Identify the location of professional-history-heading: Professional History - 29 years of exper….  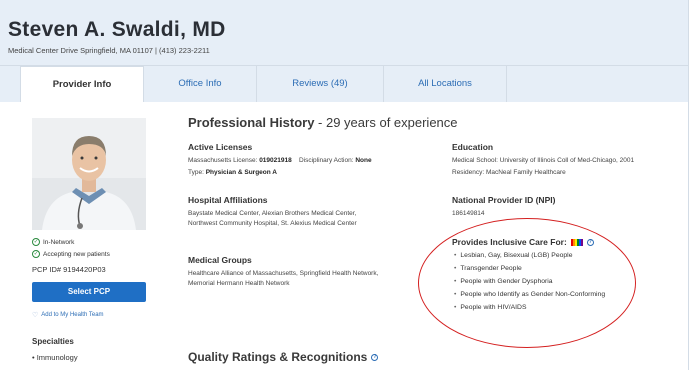
(323, 122).